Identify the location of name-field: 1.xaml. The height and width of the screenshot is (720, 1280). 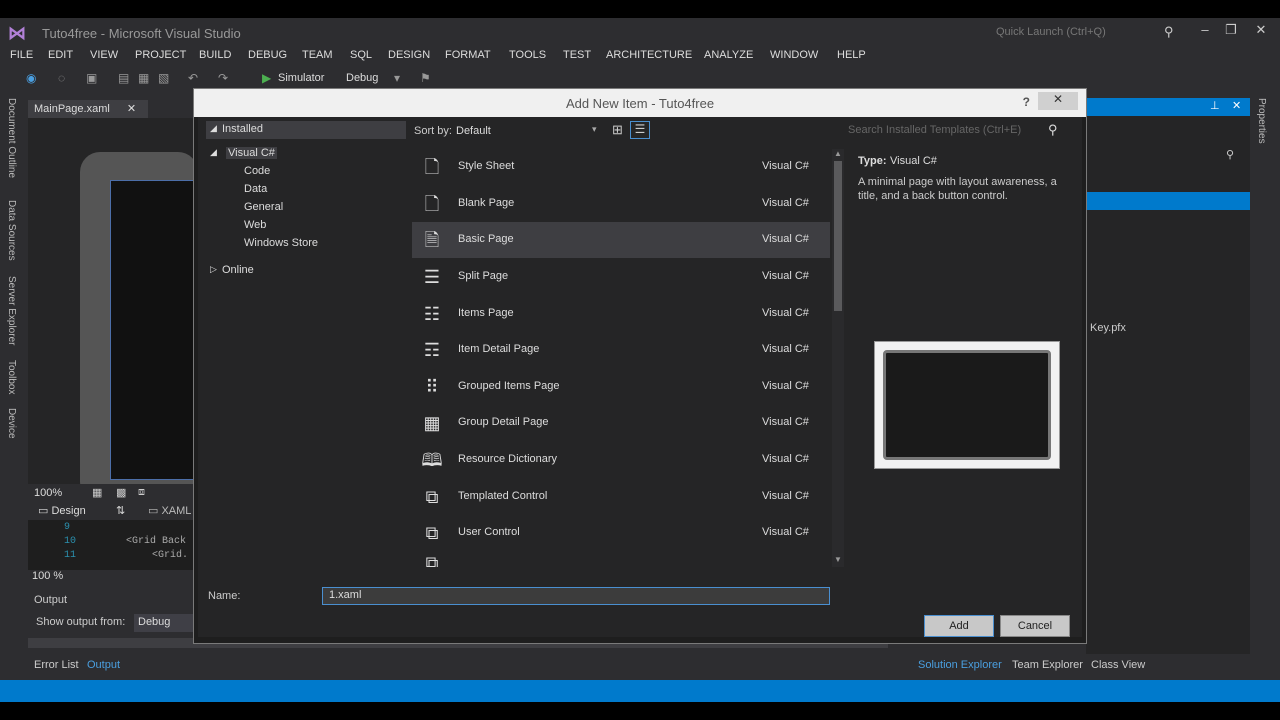
(576, 596).